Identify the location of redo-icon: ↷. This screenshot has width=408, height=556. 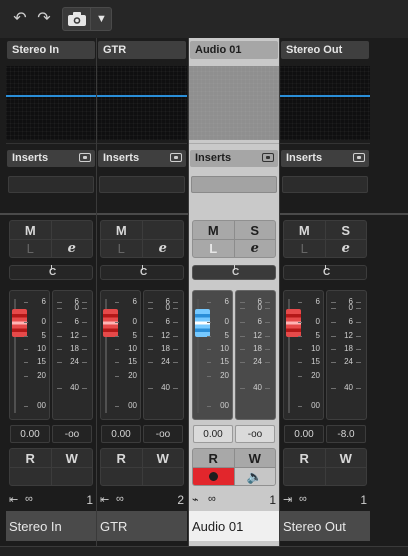
(44, 18).